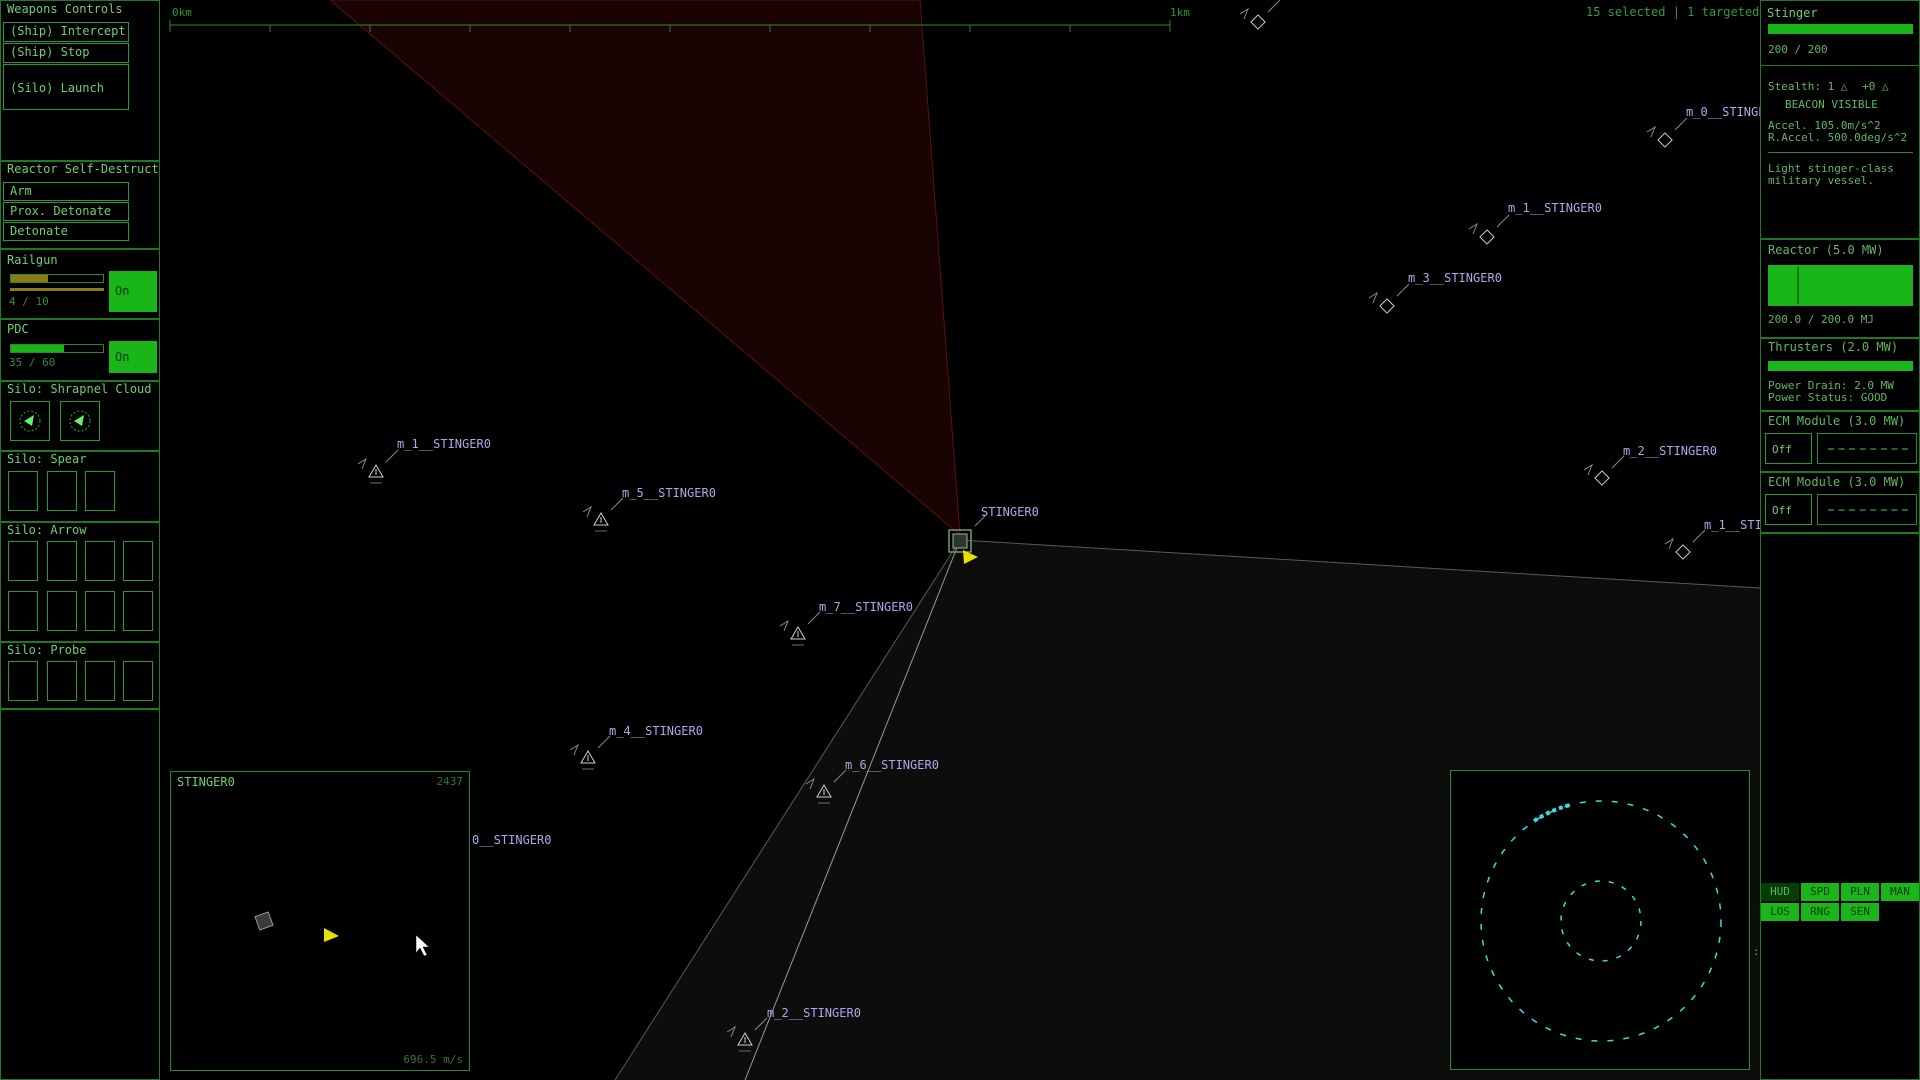 This screenshot has height=1080, width=1920. Describe the element at coordinates (66, 211) in the screenshot. I see `prox-detonate-button: Prox. Detonate` at that location.